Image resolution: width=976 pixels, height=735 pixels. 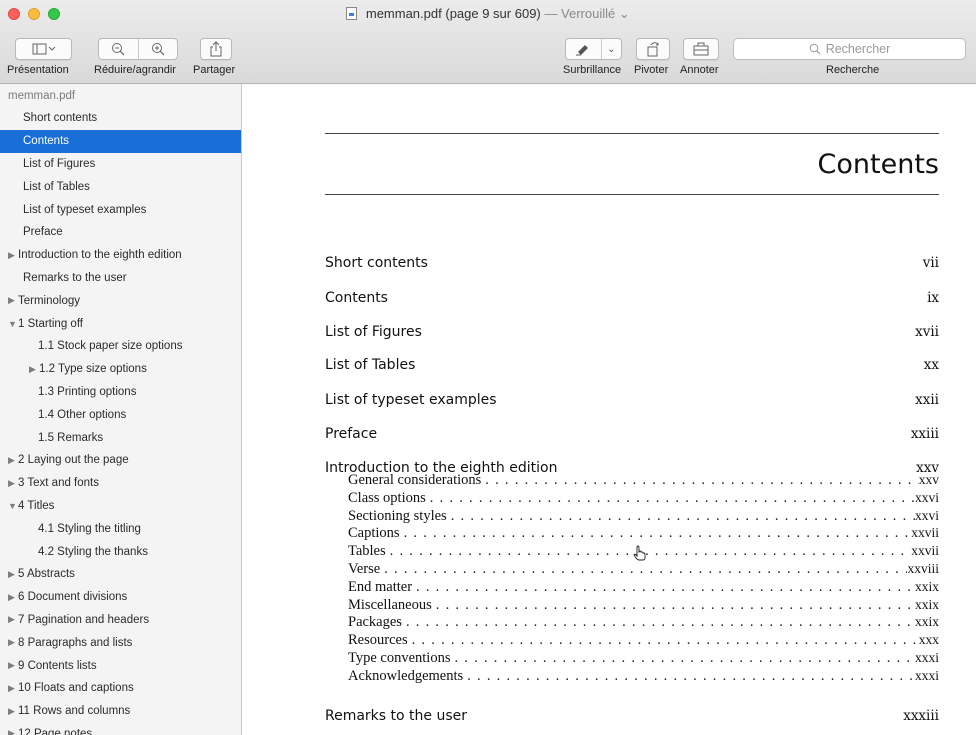 I want to click on sidebar-item-label: List of Figures, so click(x=59, y=163).